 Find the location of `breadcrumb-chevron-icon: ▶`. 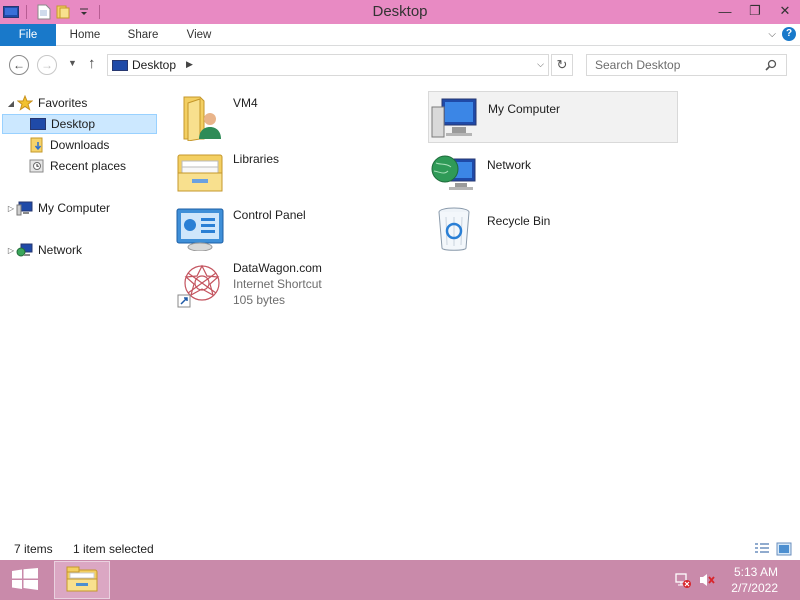

breadcrumb-chevron-icon: ▶ is located at coordinates (189, 64).